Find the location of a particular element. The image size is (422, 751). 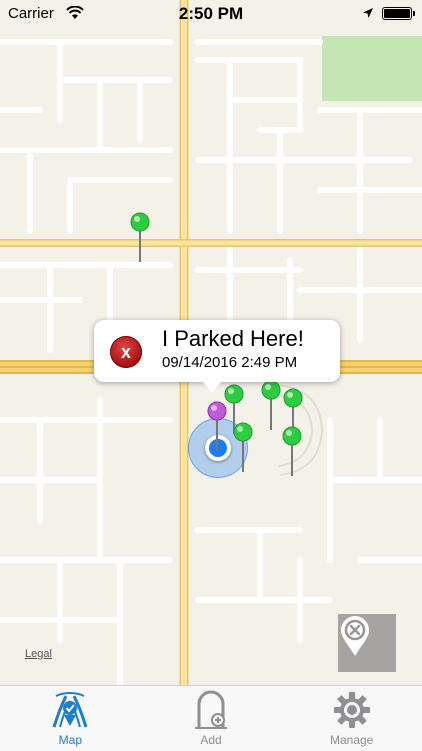

tab-map: Map is located at coordinates (70, 718).